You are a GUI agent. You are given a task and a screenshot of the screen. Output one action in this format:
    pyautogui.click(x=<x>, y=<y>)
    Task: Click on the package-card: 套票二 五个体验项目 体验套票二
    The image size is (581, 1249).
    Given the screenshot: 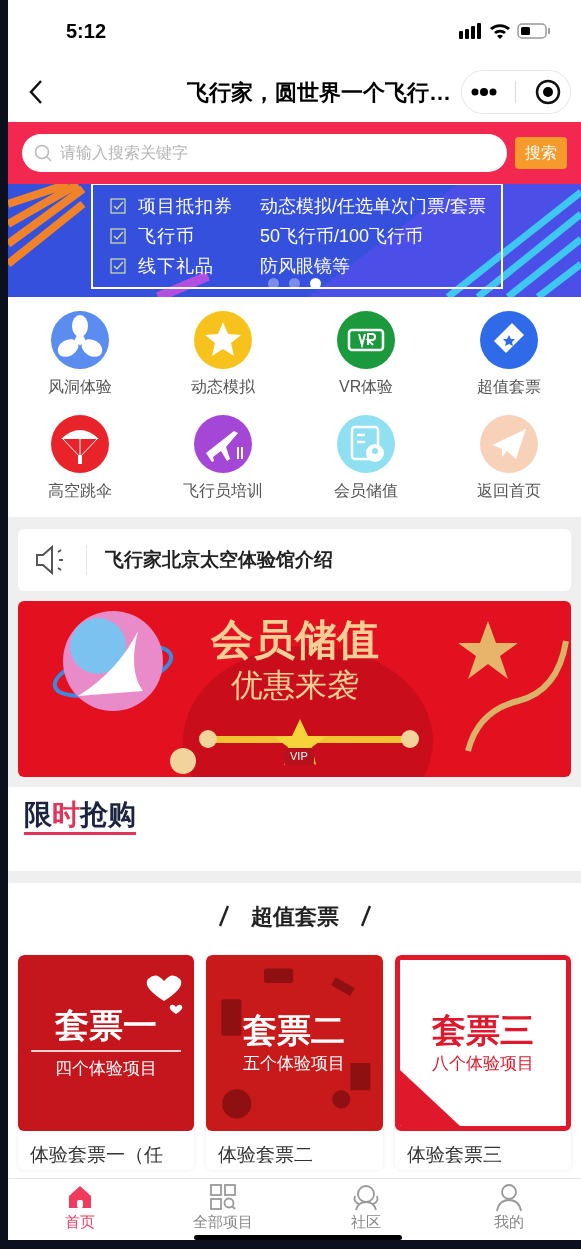 What is the action you would take?
    pyautogui.click(x=294, y=1062)
    